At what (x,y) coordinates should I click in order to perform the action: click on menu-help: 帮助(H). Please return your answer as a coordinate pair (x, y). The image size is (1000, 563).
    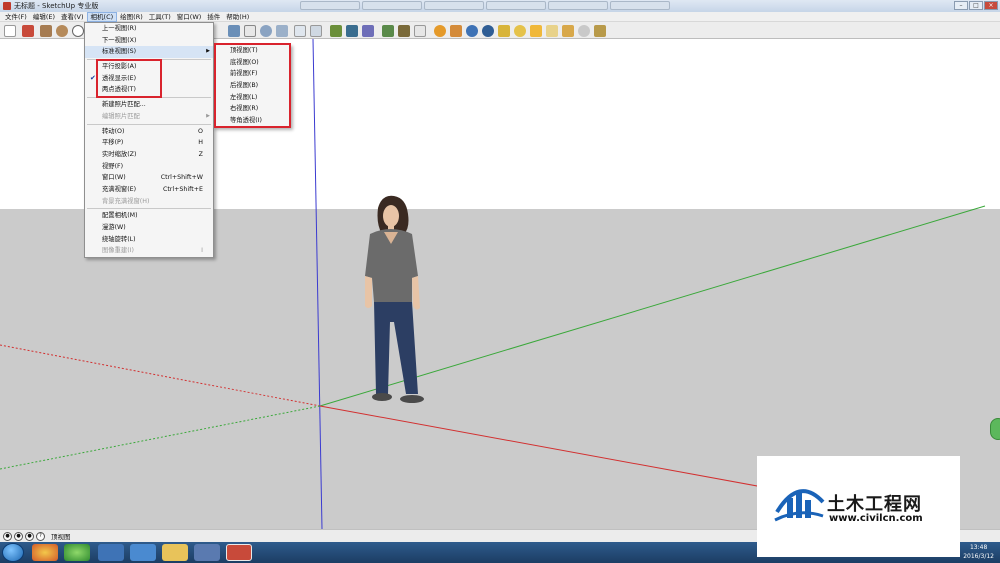
    Looking at the image, I should click on (237, 17).